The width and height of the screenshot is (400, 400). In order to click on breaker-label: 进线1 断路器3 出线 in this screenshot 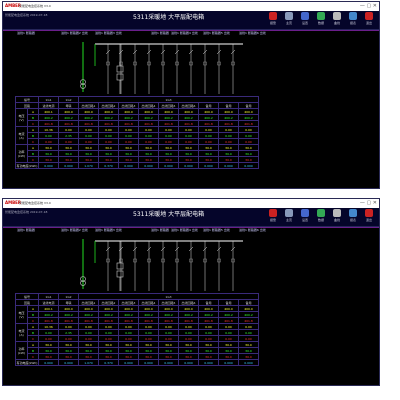, I will do `click(108, 33)`.